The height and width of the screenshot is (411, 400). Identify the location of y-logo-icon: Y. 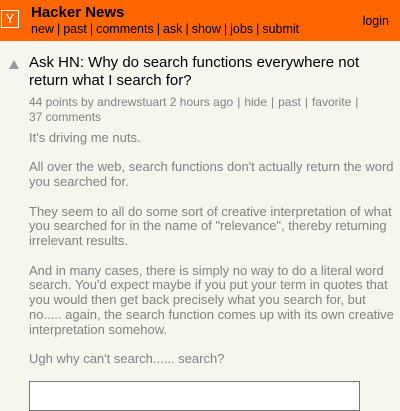
(10, 19).